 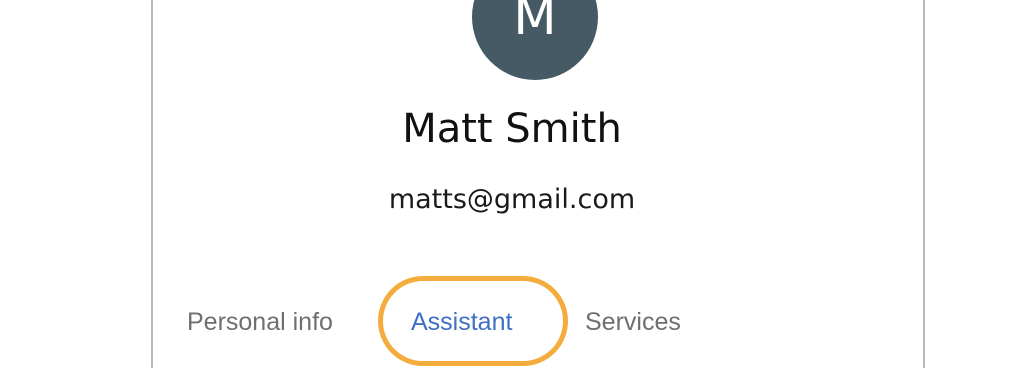 I want to click on tab-assistant: Assistant, so click(x=461, y=322).